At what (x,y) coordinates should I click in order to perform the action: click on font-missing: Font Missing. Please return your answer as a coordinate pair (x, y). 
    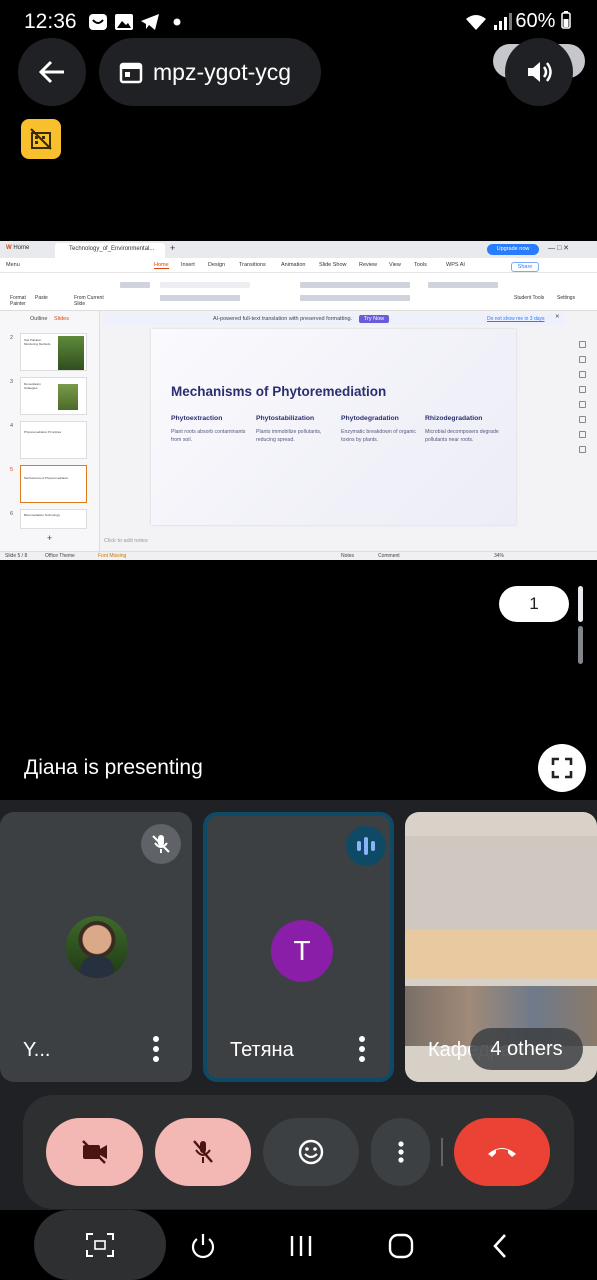
    Looking at the image, I should click on (112, 556).